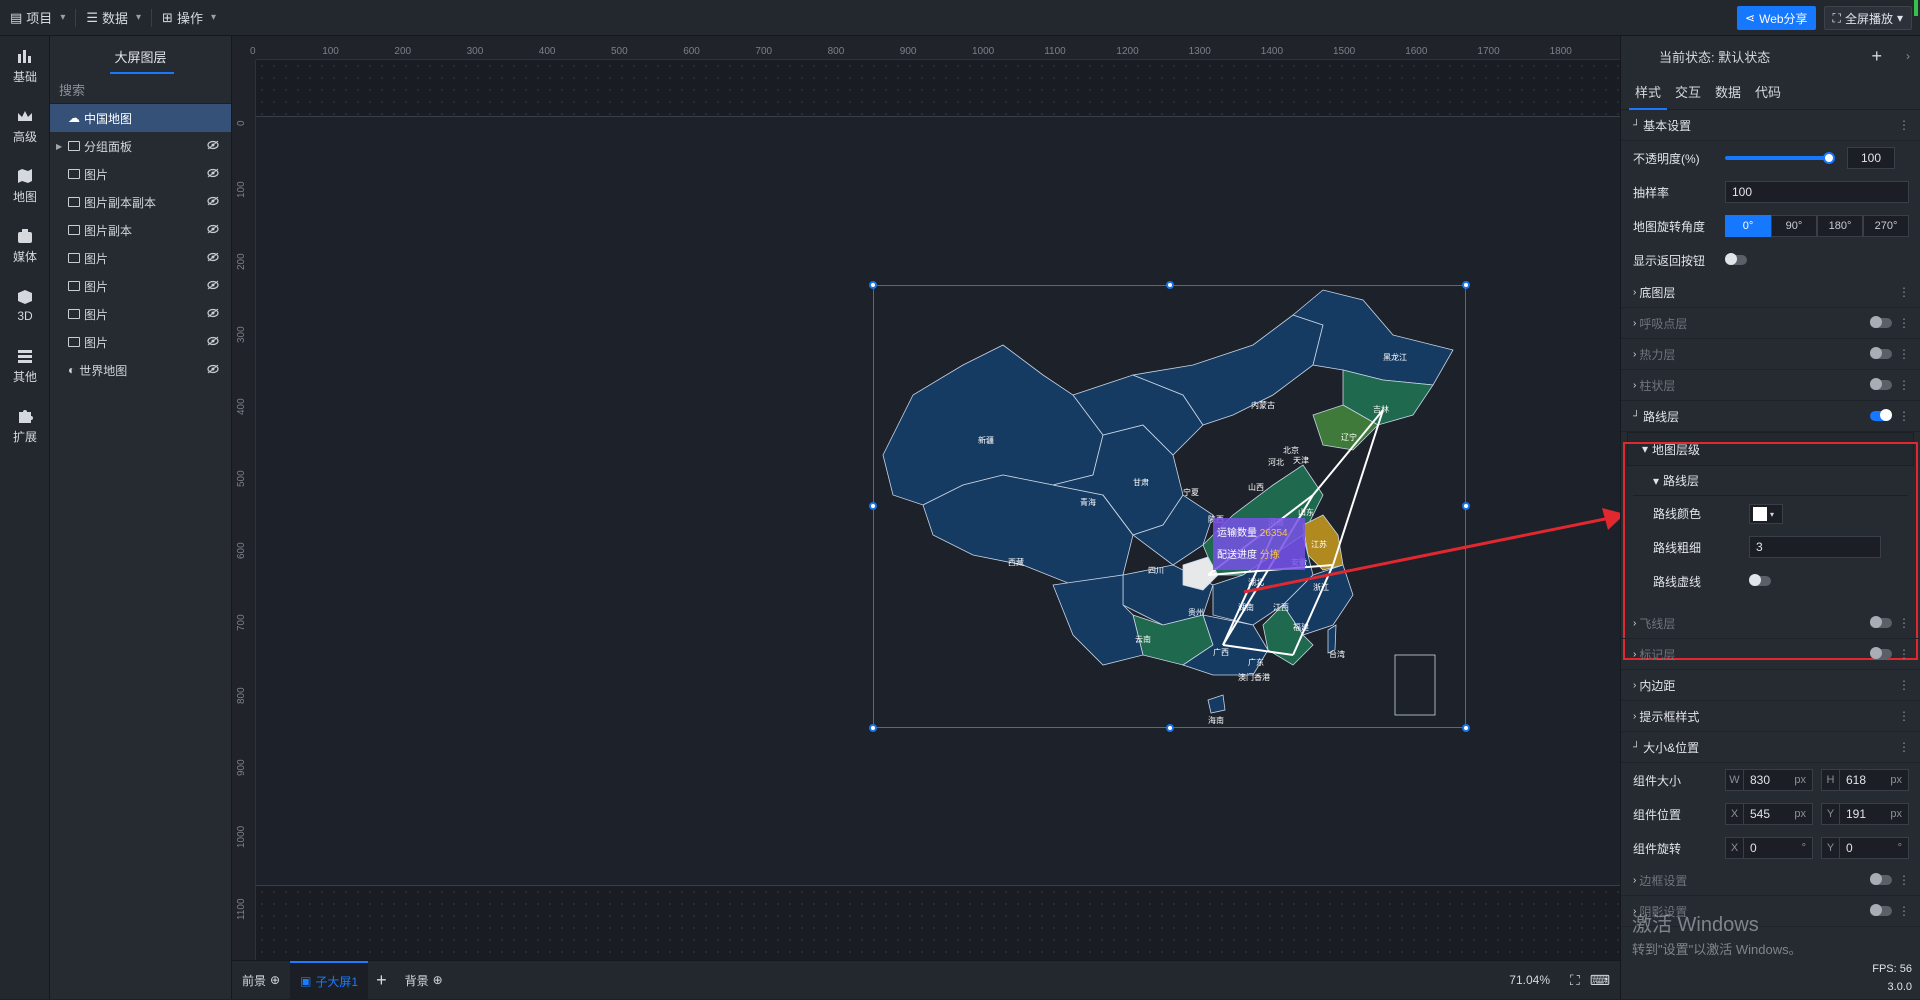  Describe the element at coordinates (1881, 879) in the screenshot. I see `border-toggle` at that location.